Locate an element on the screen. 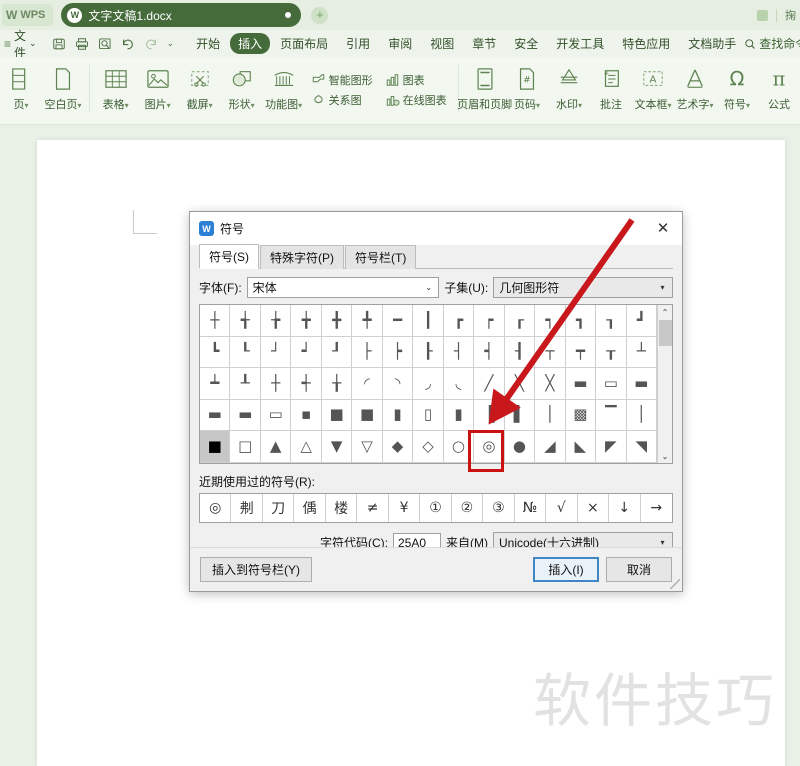  ribbon-button-艺术字: 艺术字▾ is located at coordinates (695, 86).